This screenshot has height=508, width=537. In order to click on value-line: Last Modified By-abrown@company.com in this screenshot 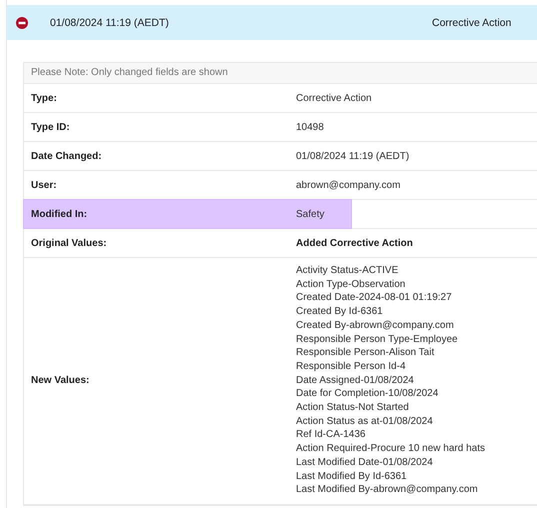, I will do `click(387, 490)`.